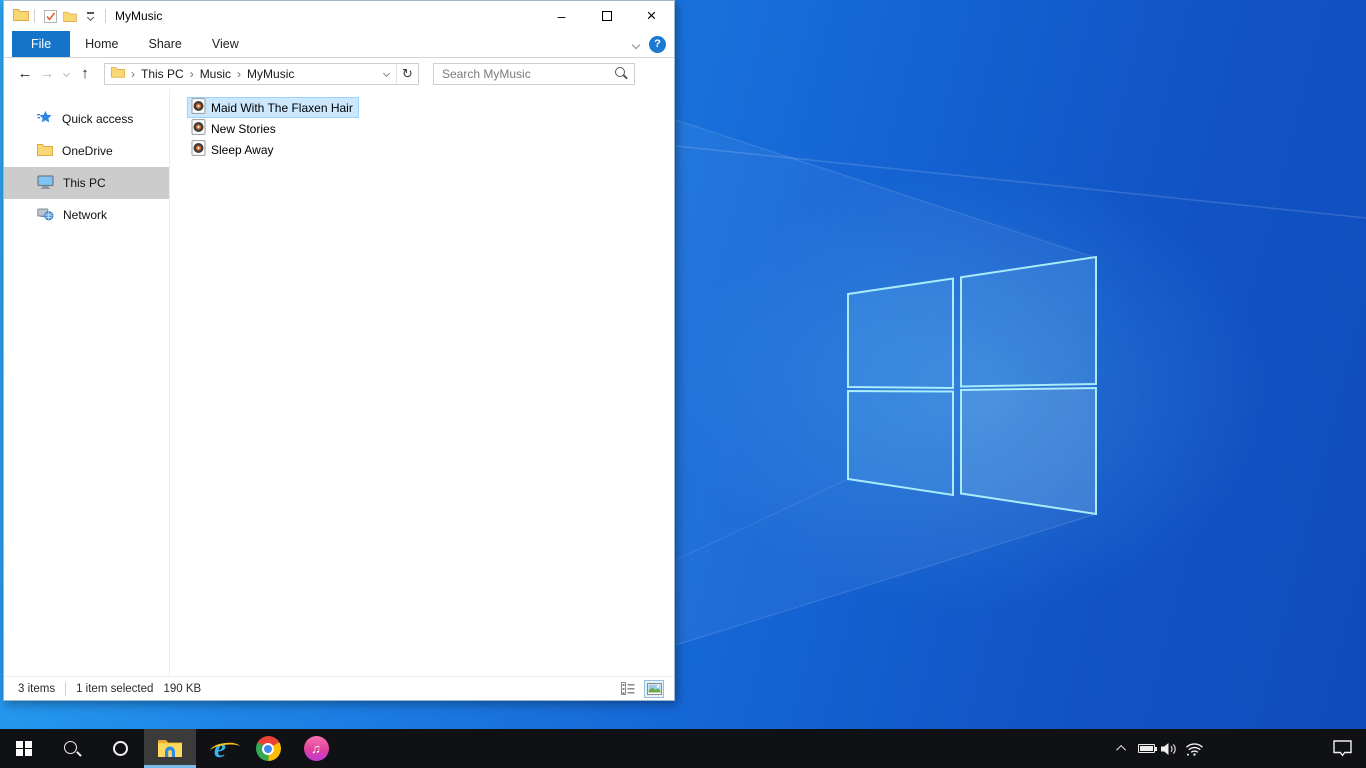 The width and height of the screenshot is (1366, 768). I want to click on taskbar-file-explorer-button, so click(170, 748).